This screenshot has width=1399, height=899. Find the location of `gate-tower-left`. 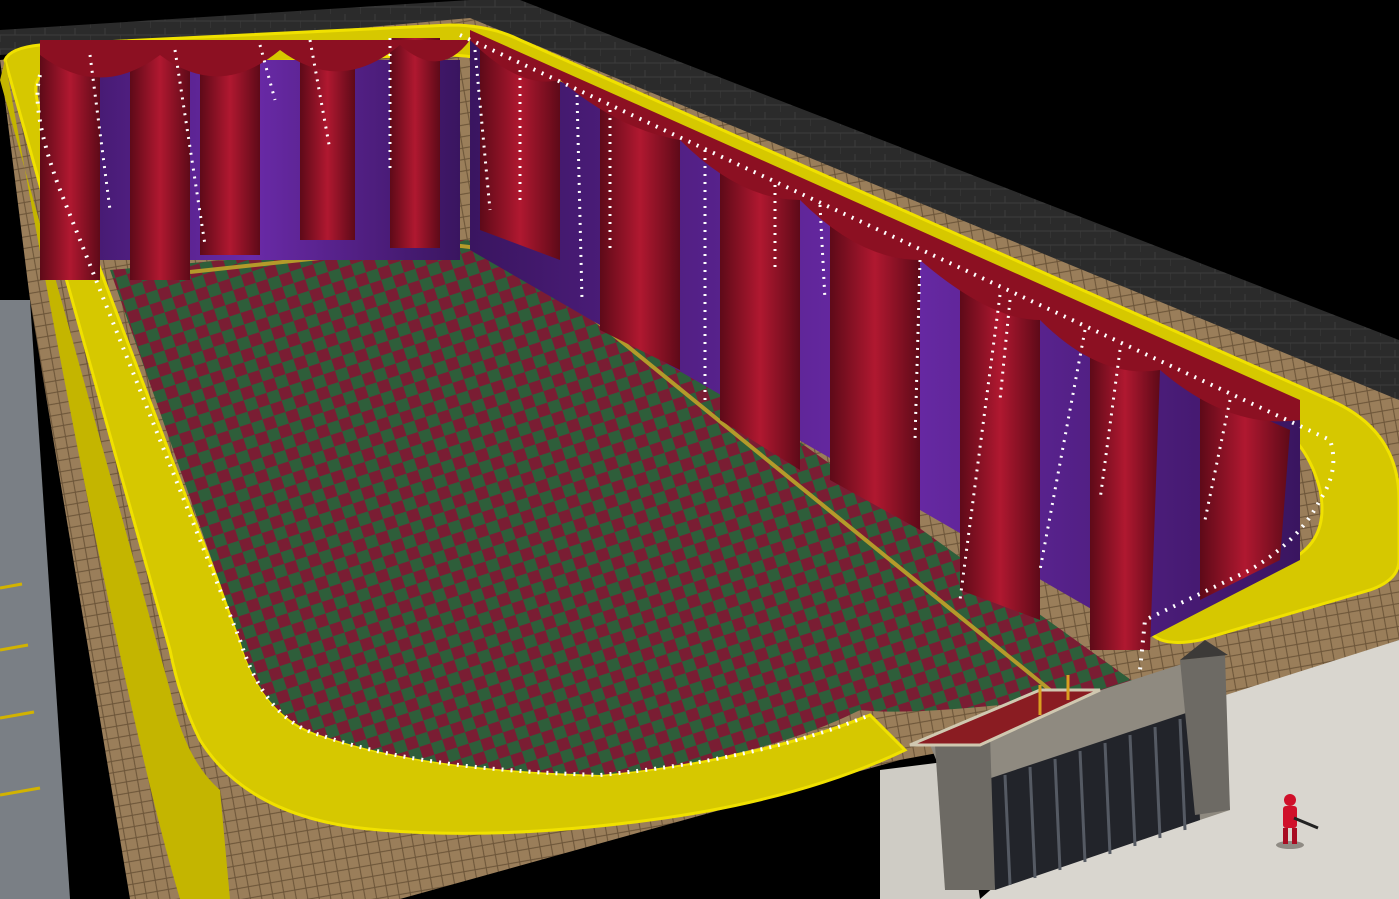

gate-tower-left is located at coordinates (965, 812).